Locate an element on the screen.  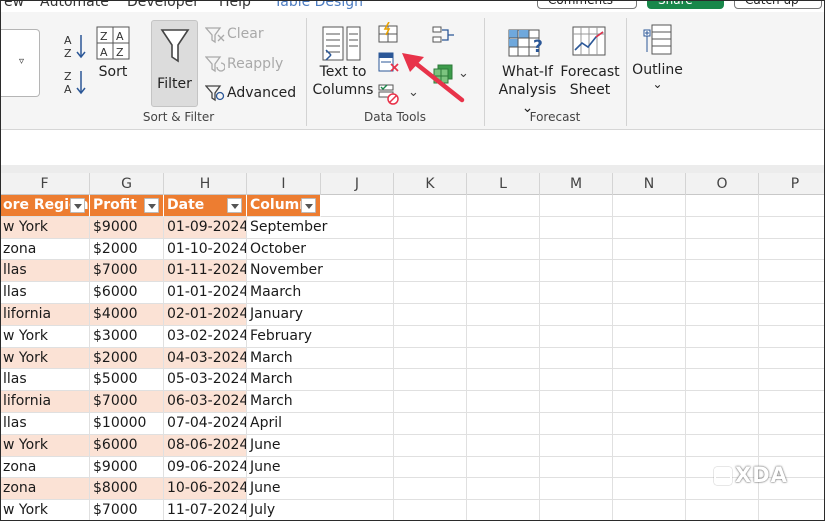
column-header: P is located at coordinates (792, 184).